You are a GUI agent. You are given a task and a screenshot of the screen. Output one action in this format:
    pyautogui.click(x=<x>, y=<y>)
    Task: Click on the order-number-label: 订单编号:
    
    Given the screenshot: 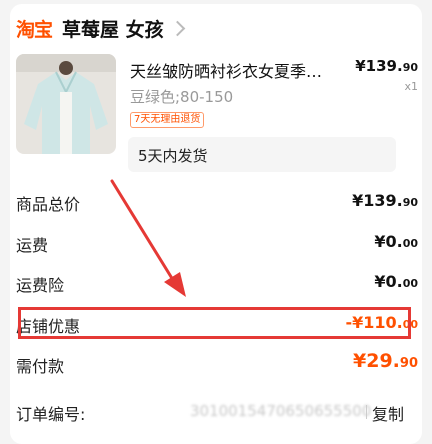 What is the action you would take?
    pyautogui.click(x=51, y=414)
    